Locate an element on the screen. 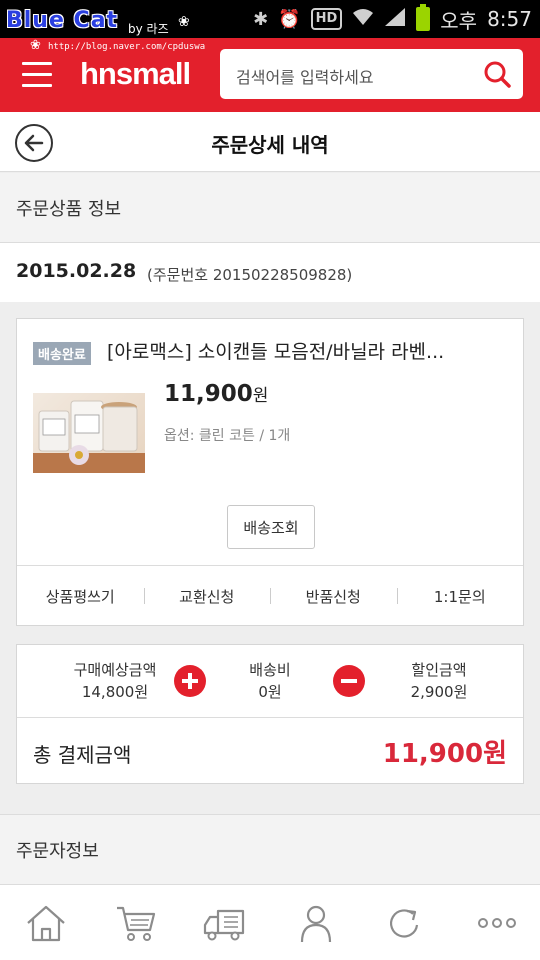  exchange-request-button: 교환신청 is located at coordinates (207, 596).